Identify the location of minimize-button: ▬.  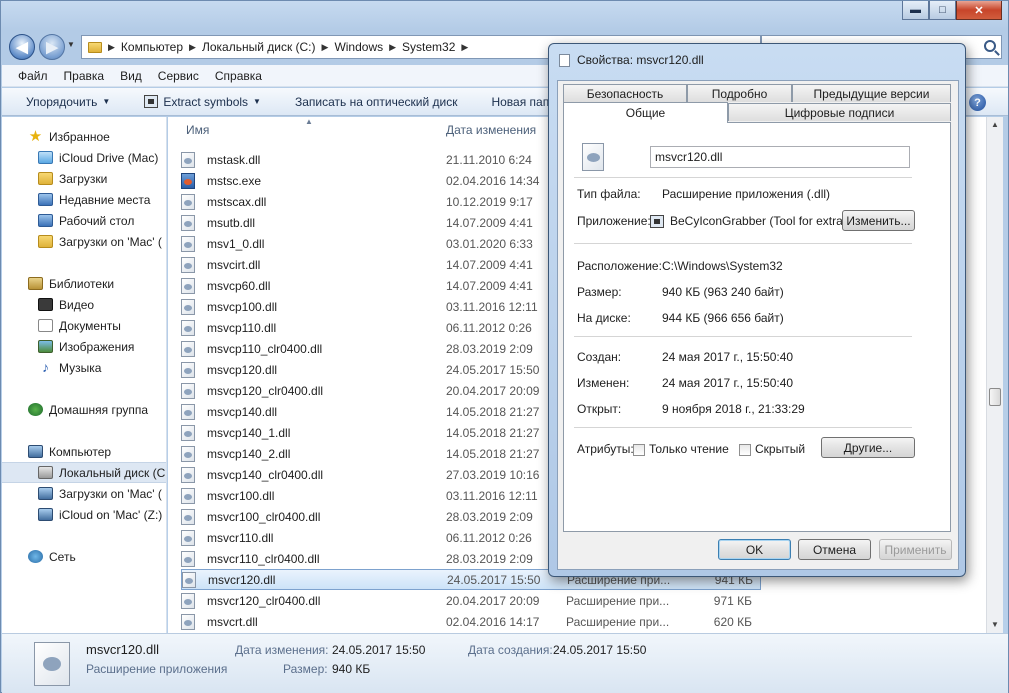
(915, 10).